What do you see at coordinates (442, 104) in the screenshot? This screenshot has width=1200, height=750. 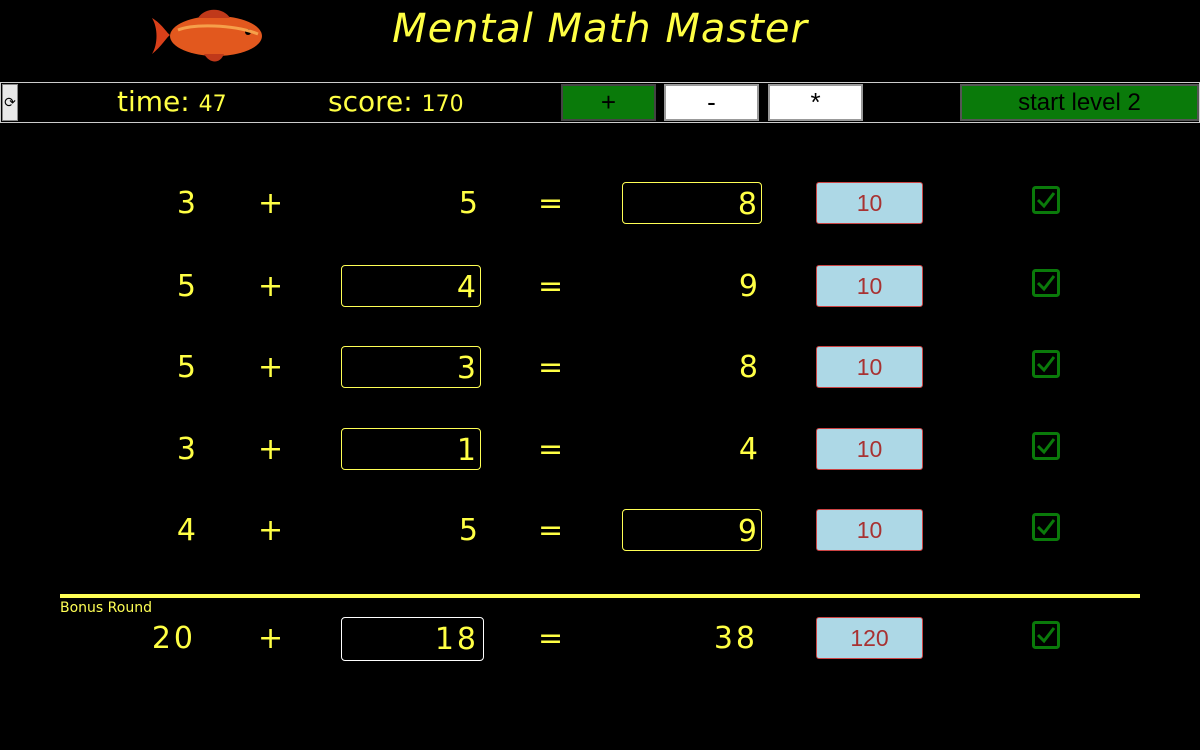 I see `score-value: 170` at bounding box center [442, 104].